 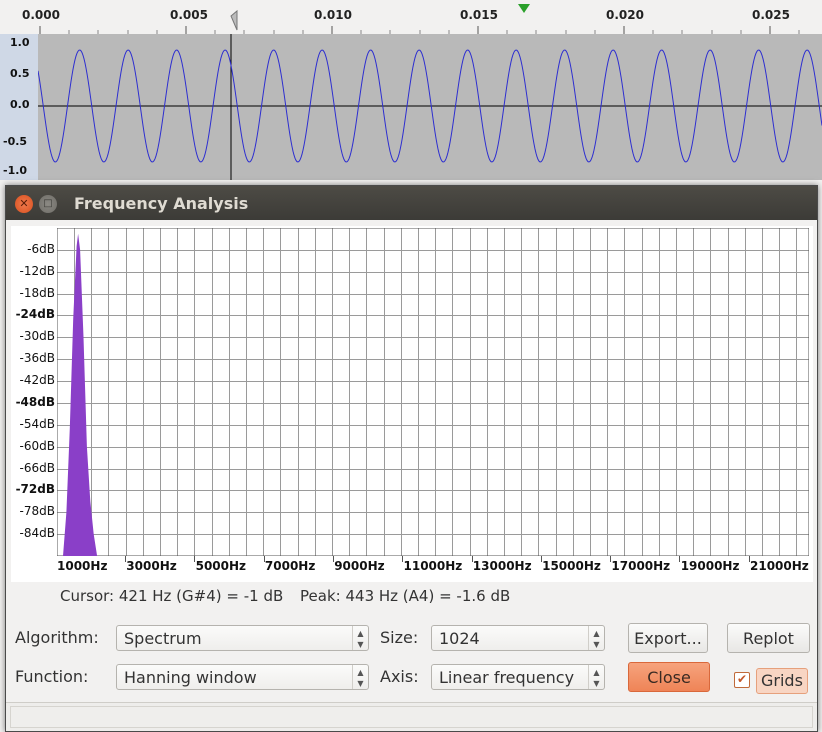 What do you see at coordinates (37, 423) in the screenshot?
I see `db-axis-label: -54dB` at bounding box center [37, 423].